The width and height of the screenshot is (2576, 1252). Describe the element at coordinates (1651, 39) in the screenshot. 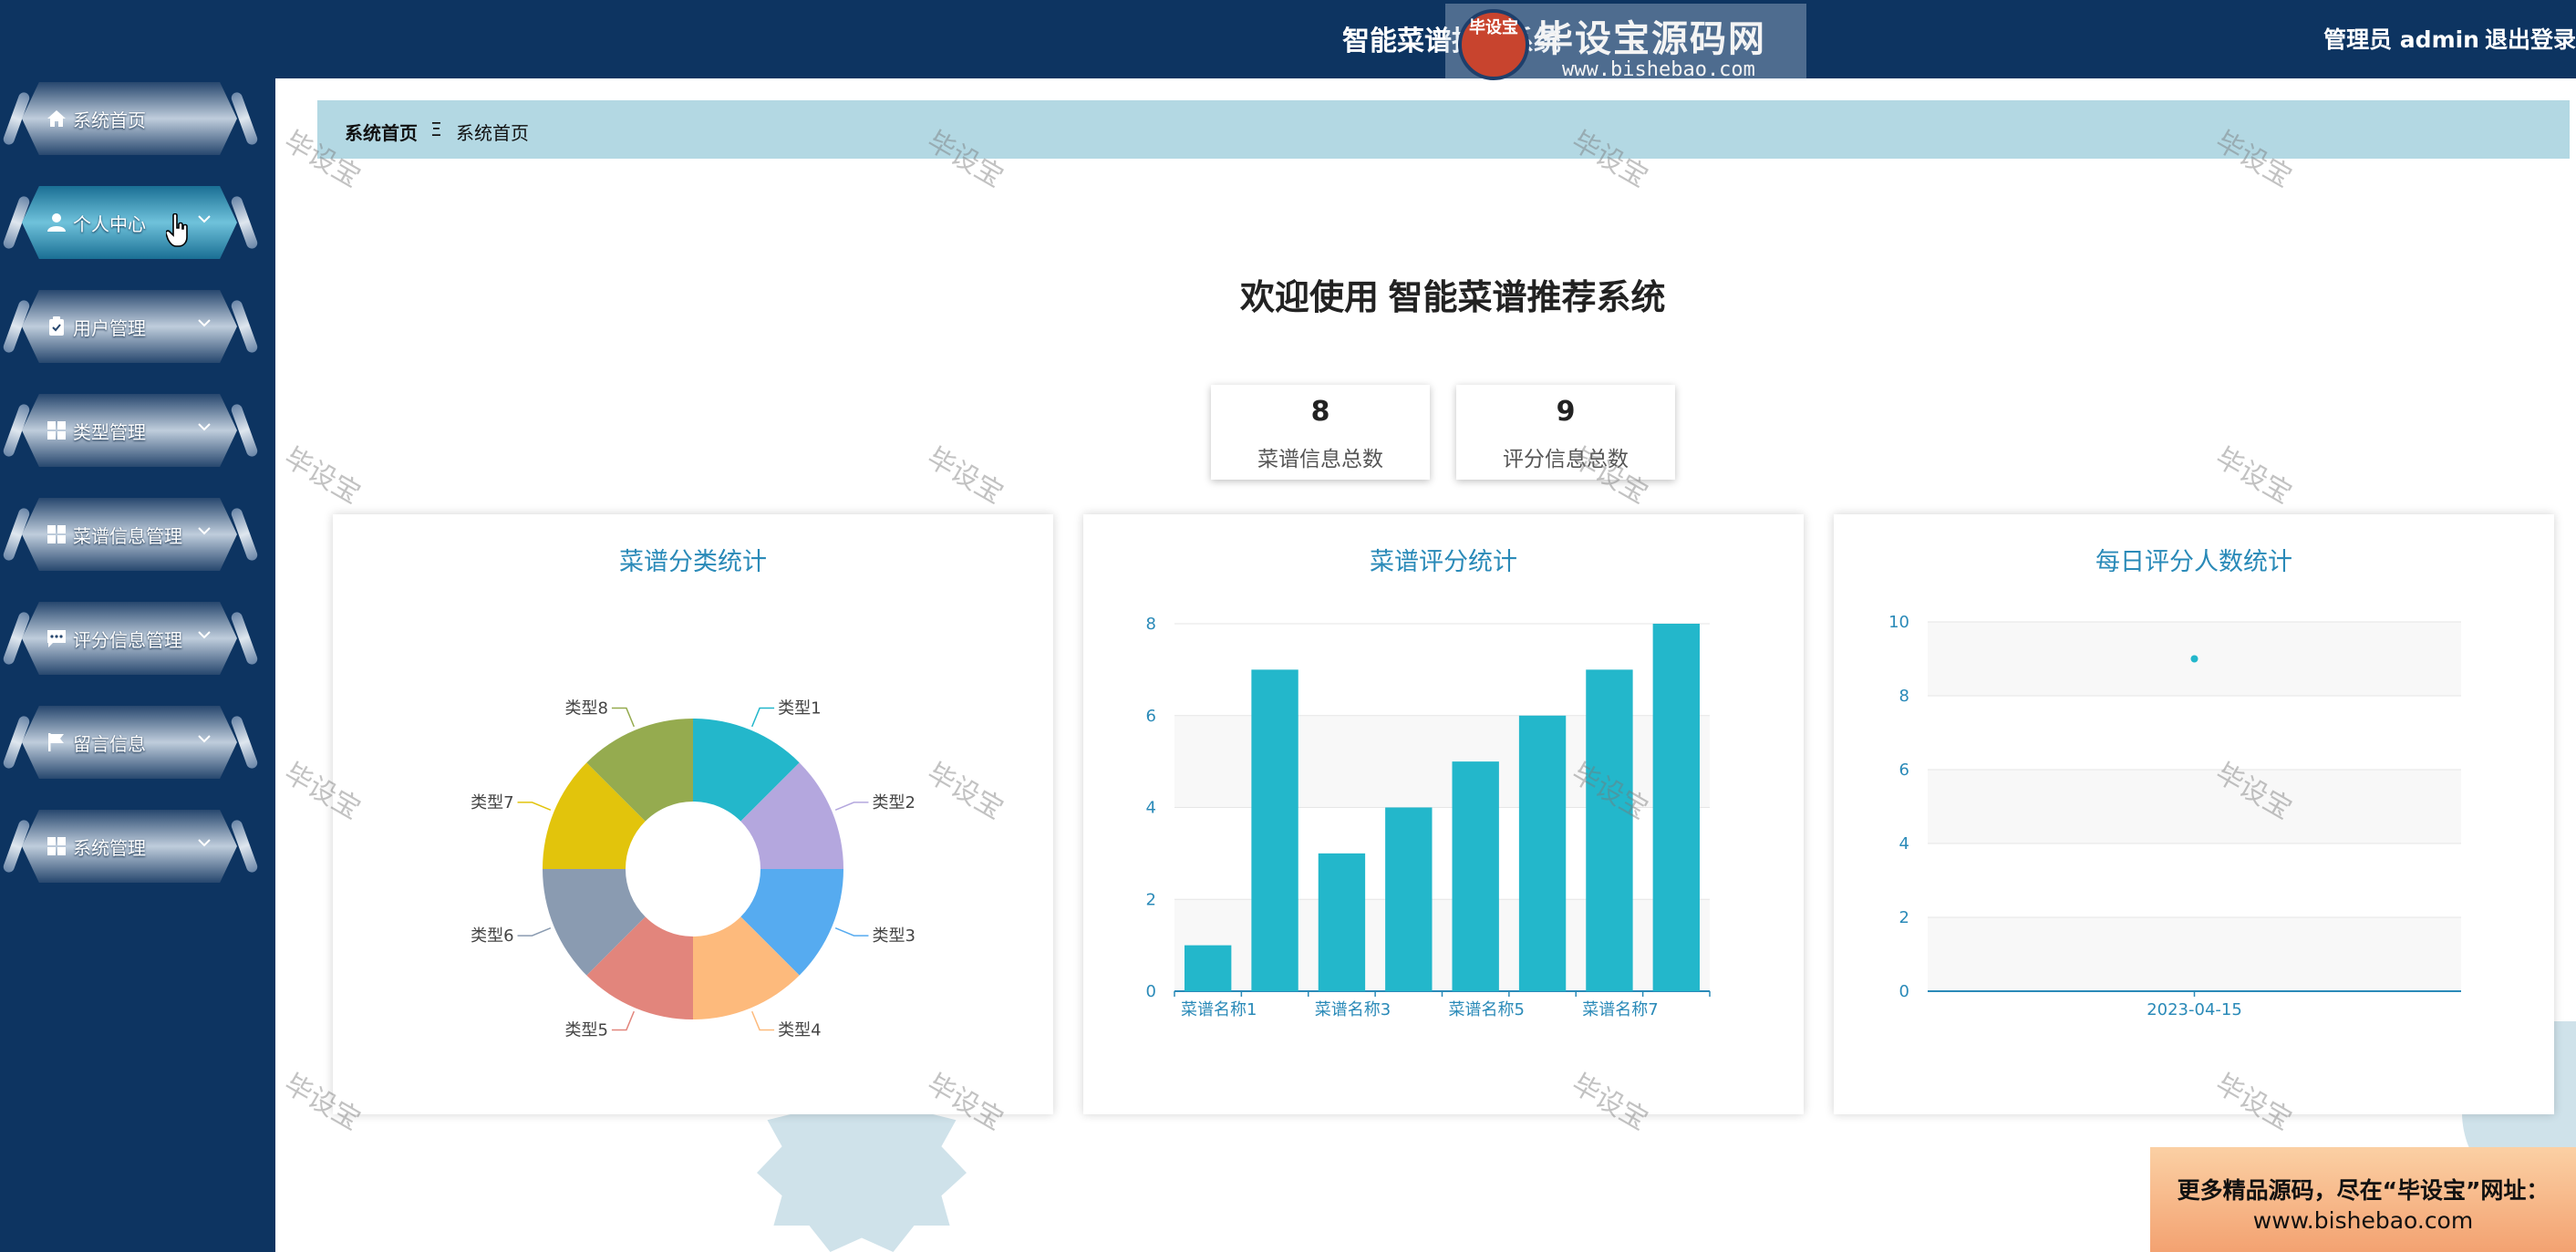

I see `logo-name: 毕设宝源码网` at that location.